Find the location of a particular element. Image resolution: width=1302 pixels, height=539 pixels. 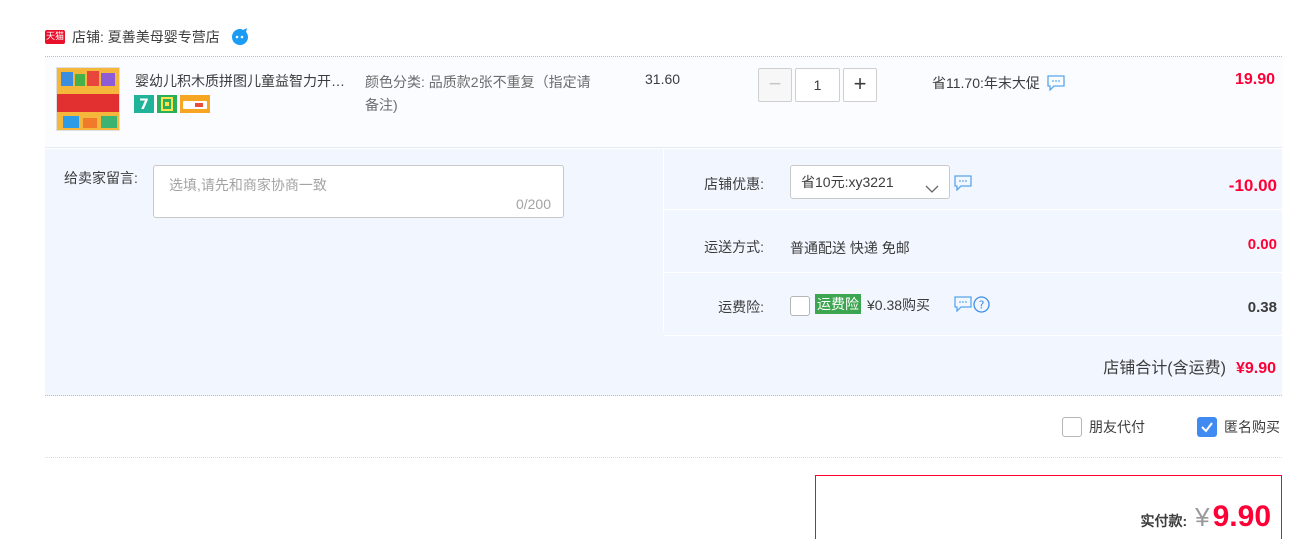

shop-total-label: 店铺合计(含运费) is located at coordinates (1164, 368).